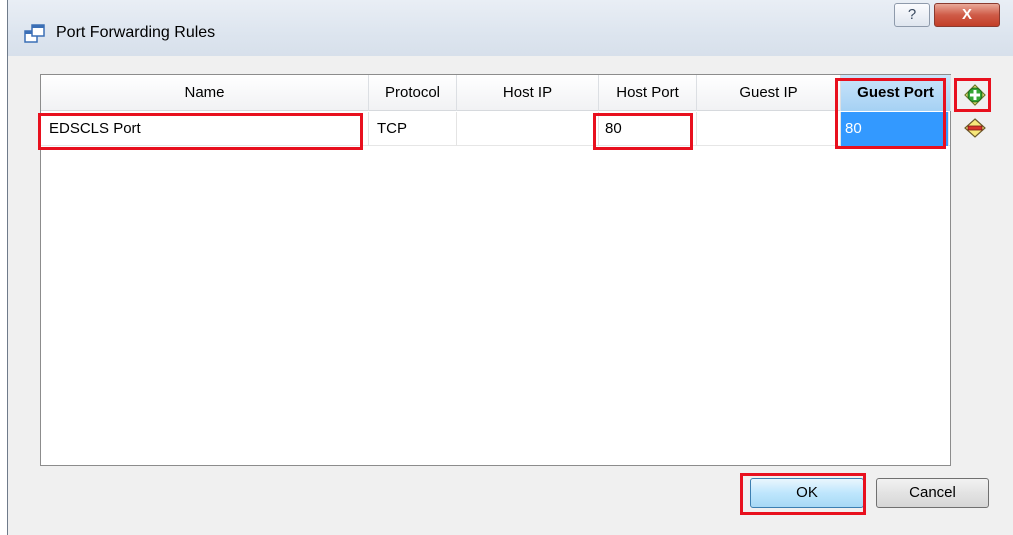  I want to click on dialog-title: Port Forwarding Rules, so click(136, 32).